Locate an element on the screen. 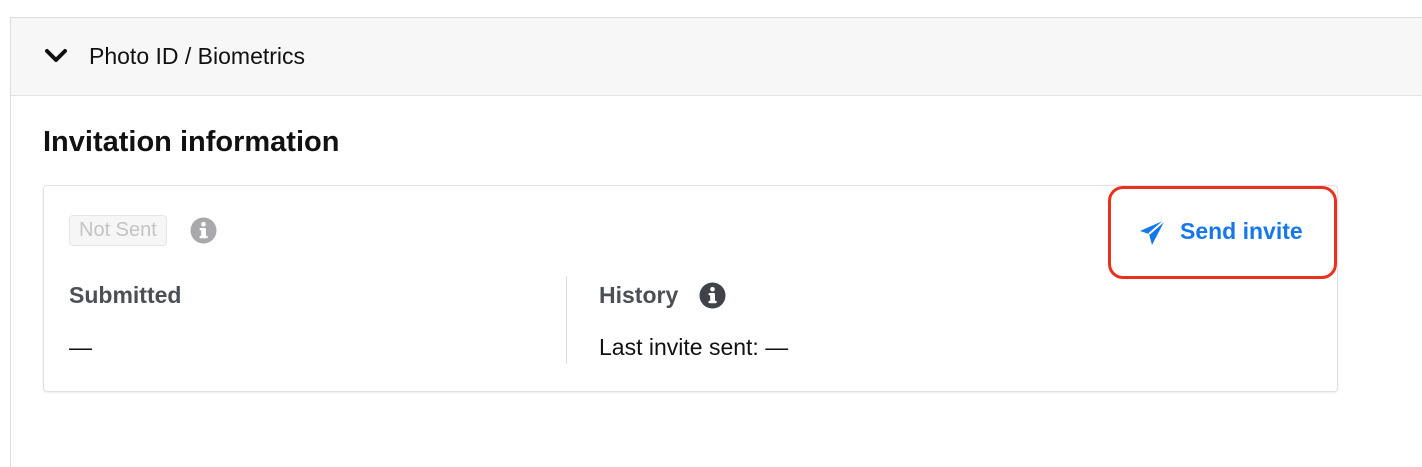 This screenshot has width=1422, height=467. paper-plane-icon is located at coordinates (1153, 232).